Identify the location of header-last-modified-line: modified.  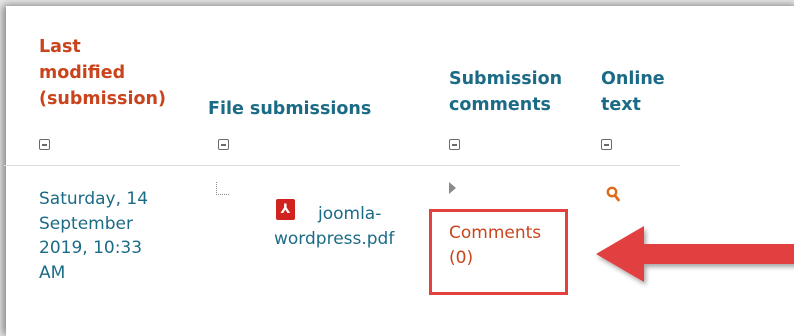
(82, 73).